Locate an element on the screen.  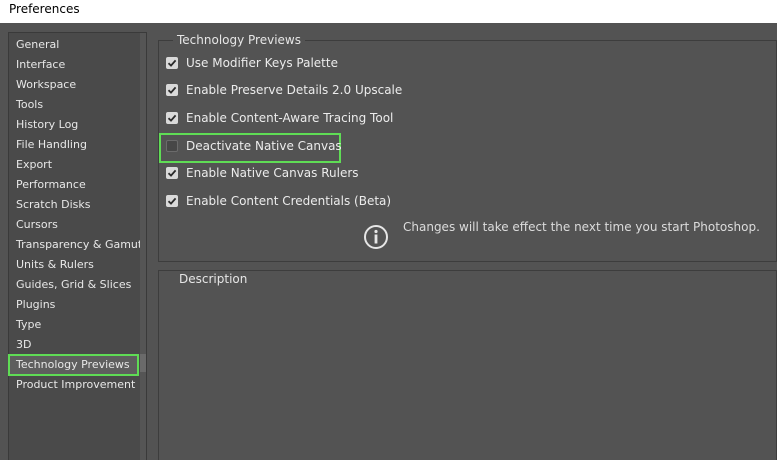
sidebar-item-interface: Interface is located at coordinates (75, 65).